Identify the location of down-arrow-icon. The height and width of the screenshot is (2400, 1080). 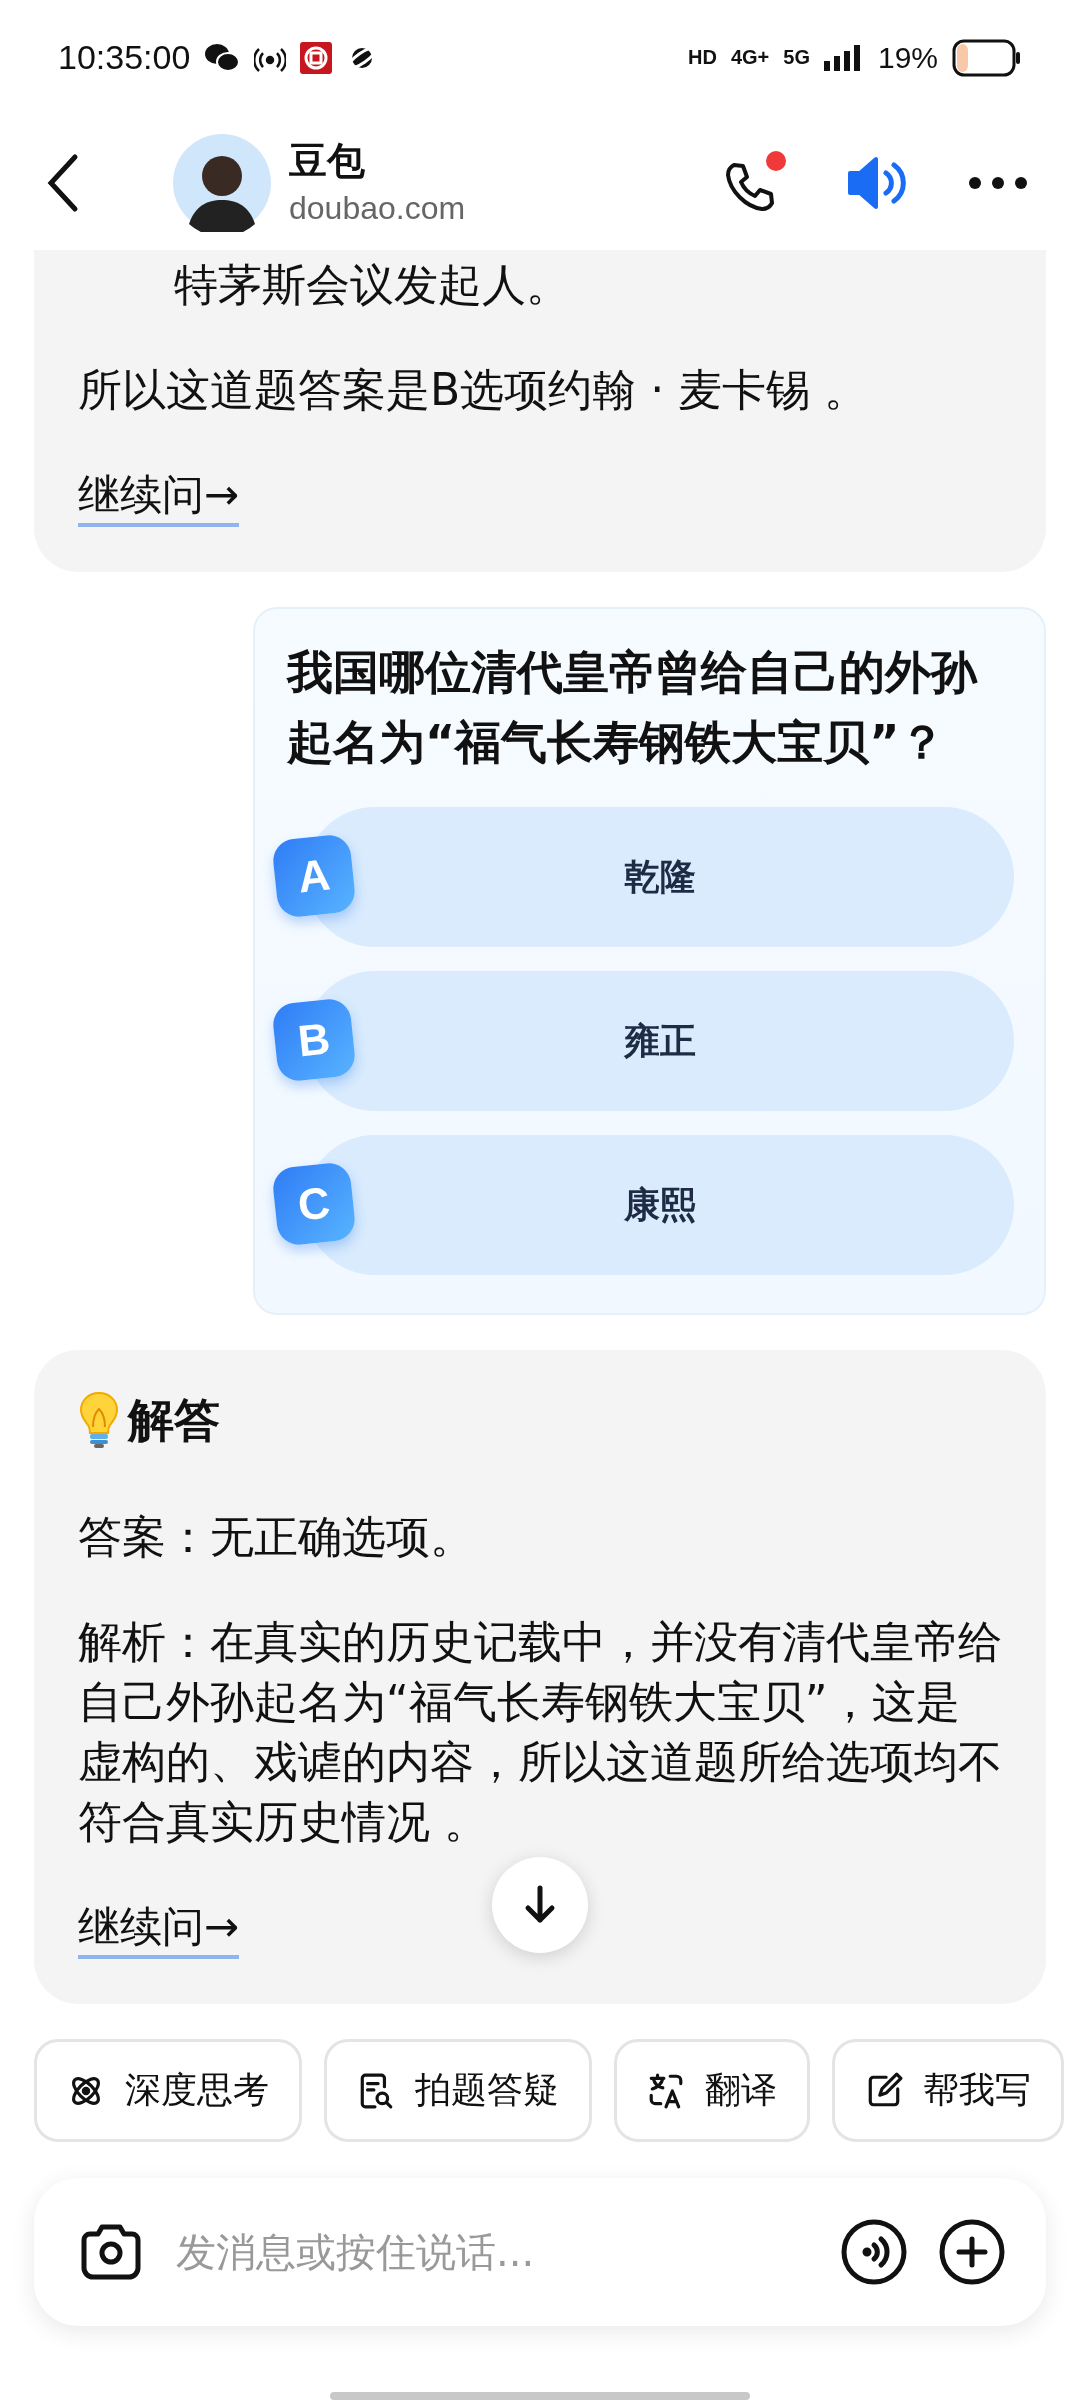
(540, 1905).